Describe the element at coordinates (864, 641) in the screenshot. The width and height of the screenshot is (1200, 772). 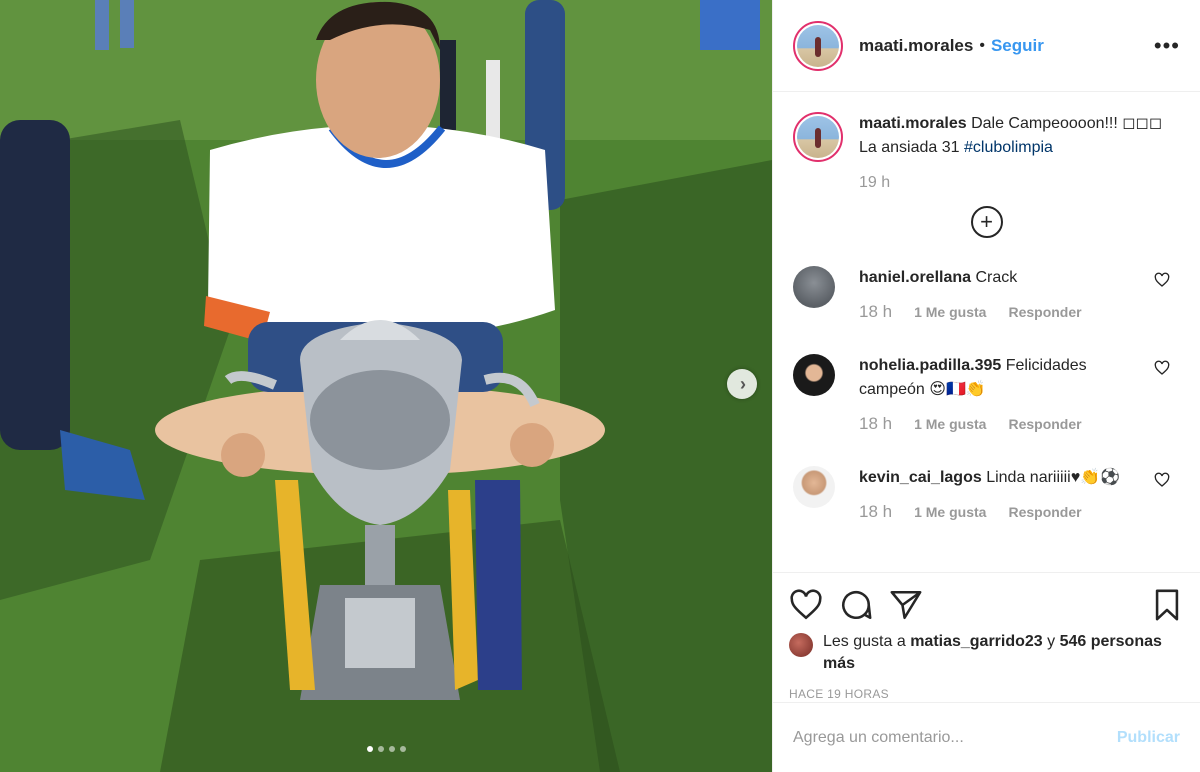
I see `liked-prefix: Les gusta a` at that location.